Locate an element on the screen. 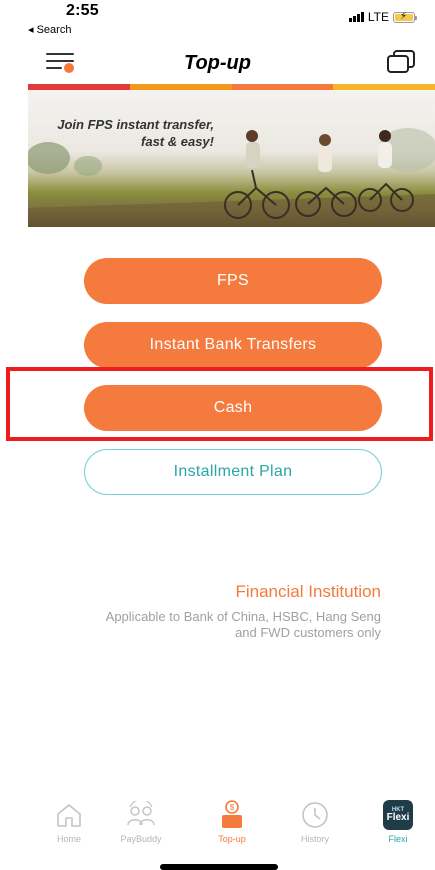  banner-line-2: fast & easy! is located at coordinates (177, 141).